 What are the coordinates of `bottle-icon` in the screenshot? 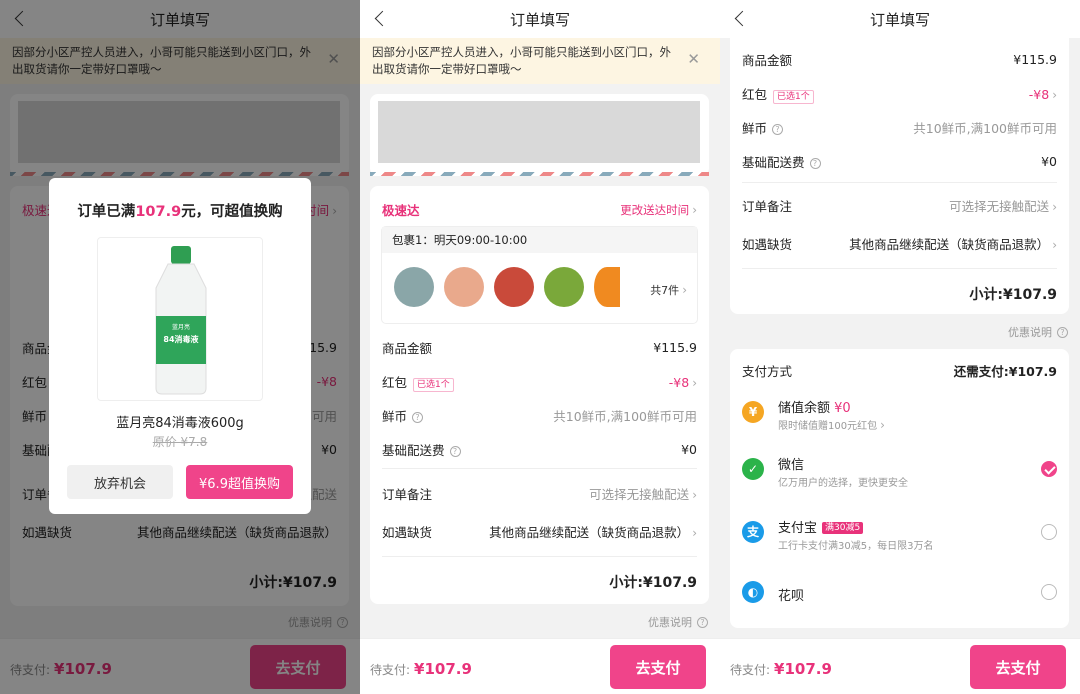 It's located at (181, 320).